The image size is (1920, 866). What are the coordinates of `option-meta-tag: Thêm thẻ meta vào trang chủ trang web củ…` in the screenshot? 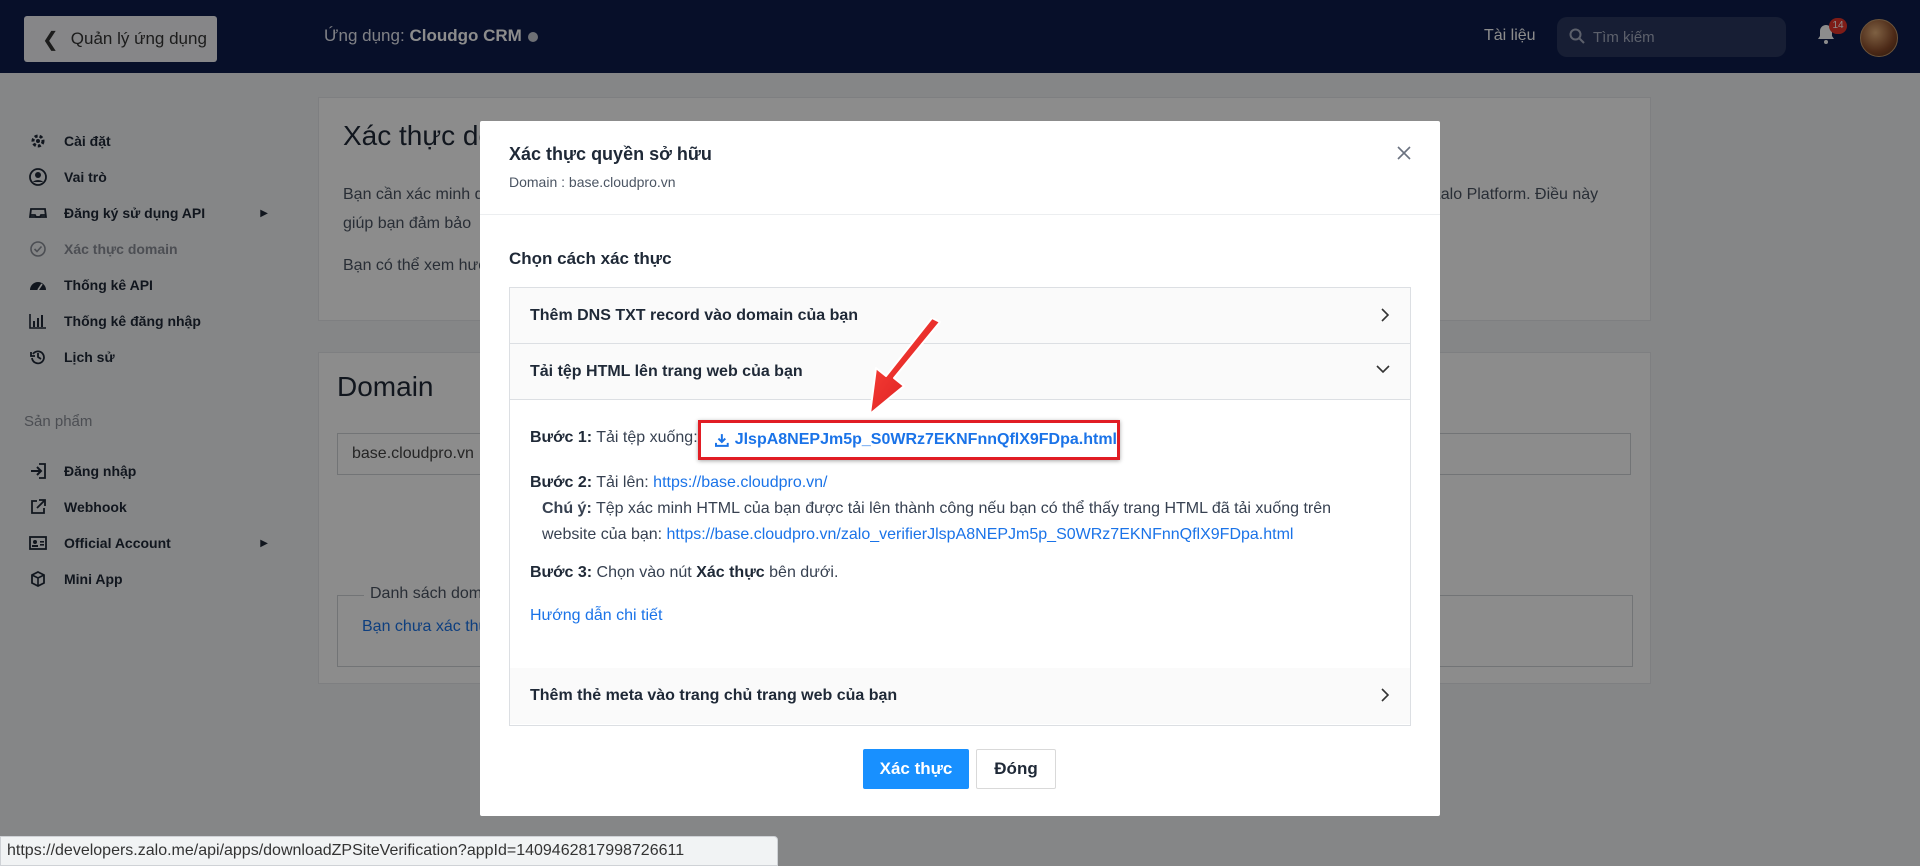 It's located at (960, 696).